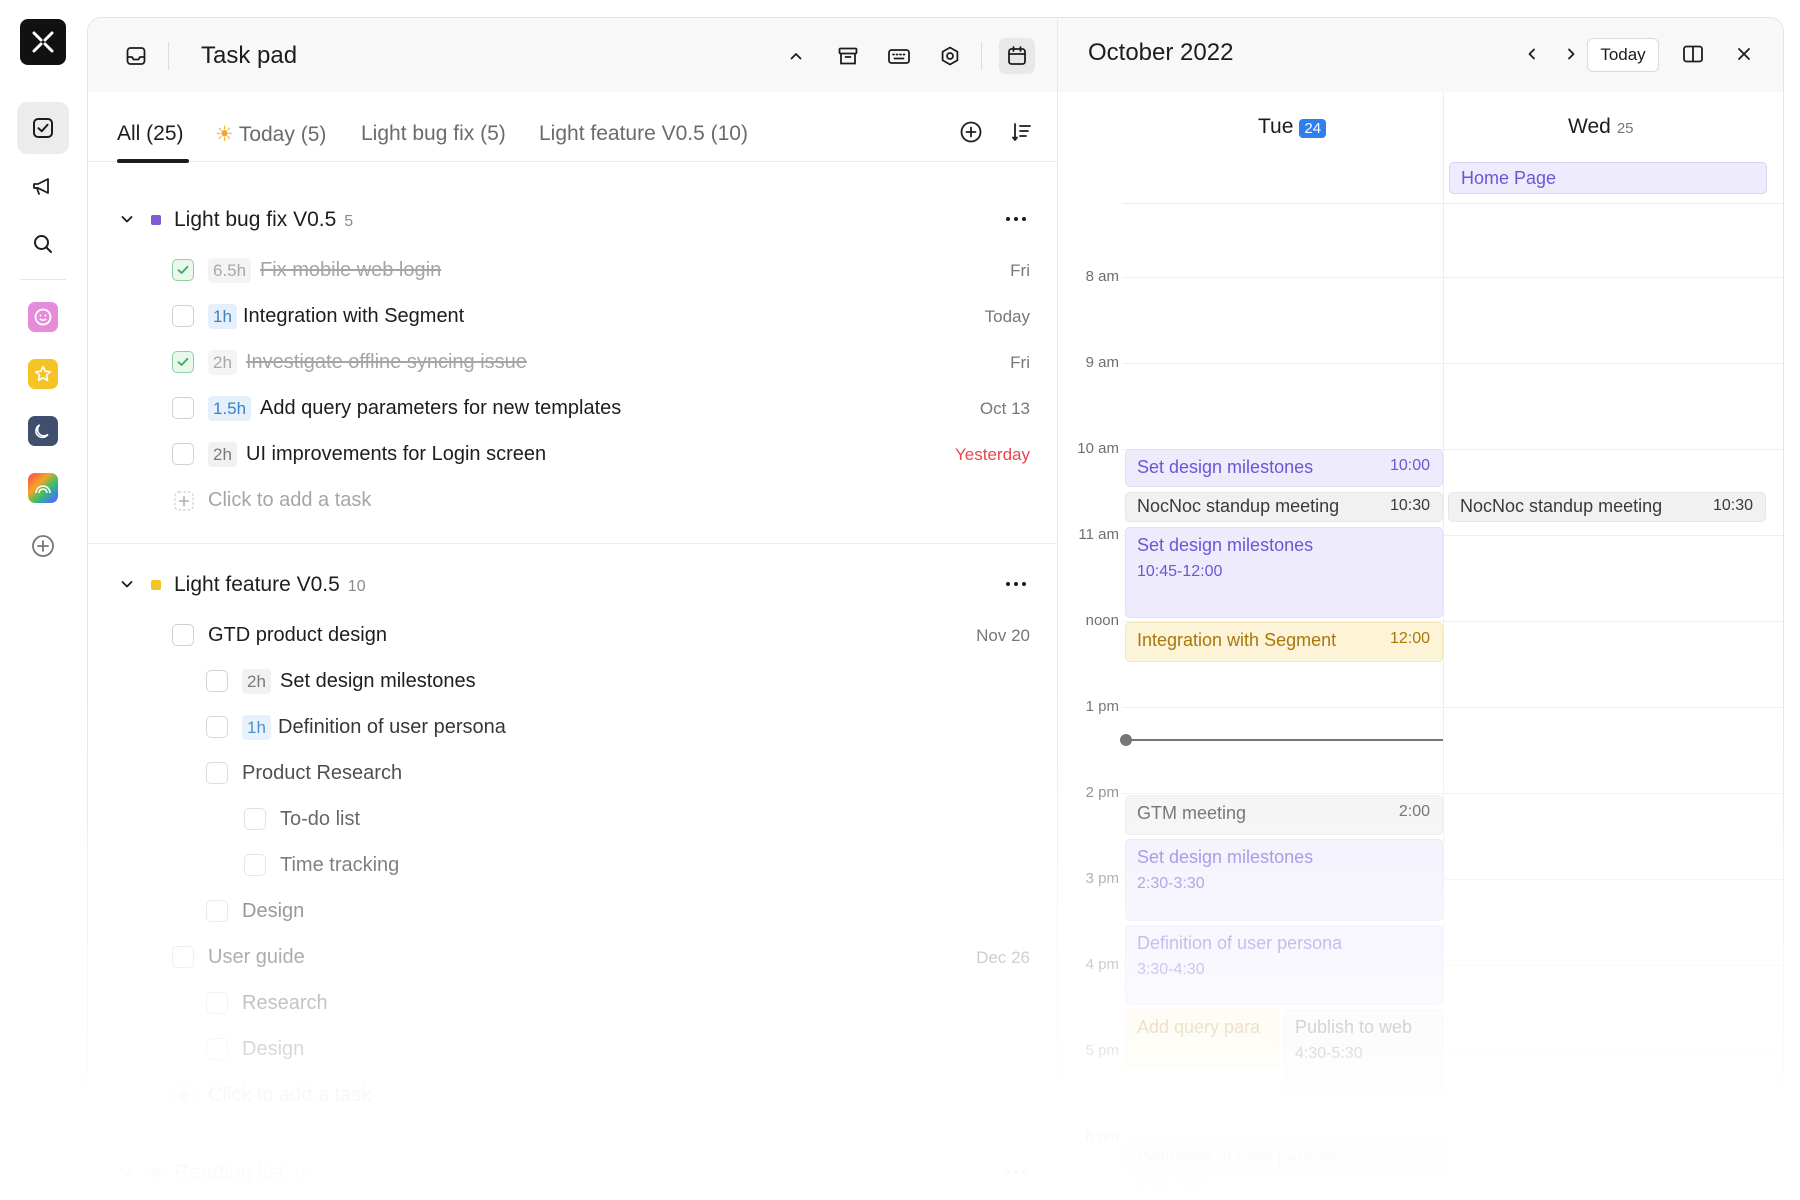 This screenshot has width=1800, height=1200. Describe the element at coordinates (1744, 54) in the screenshot. I see `close-icon` at that location.